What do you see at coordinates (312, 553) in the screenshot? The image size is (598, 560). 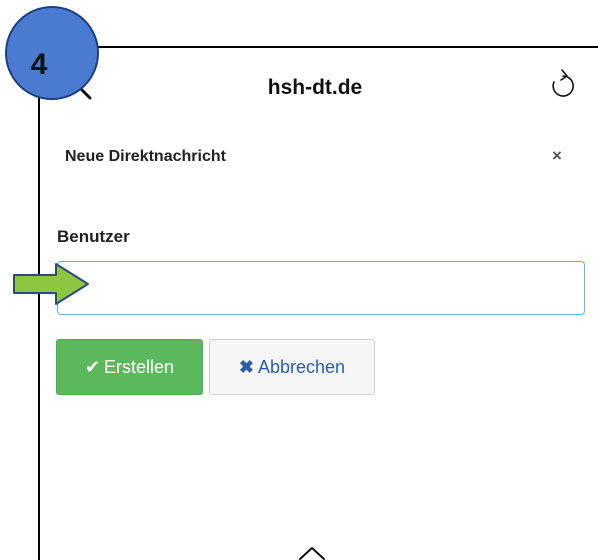 I see `chevron-up-icon` at bounding box center [312, 553].